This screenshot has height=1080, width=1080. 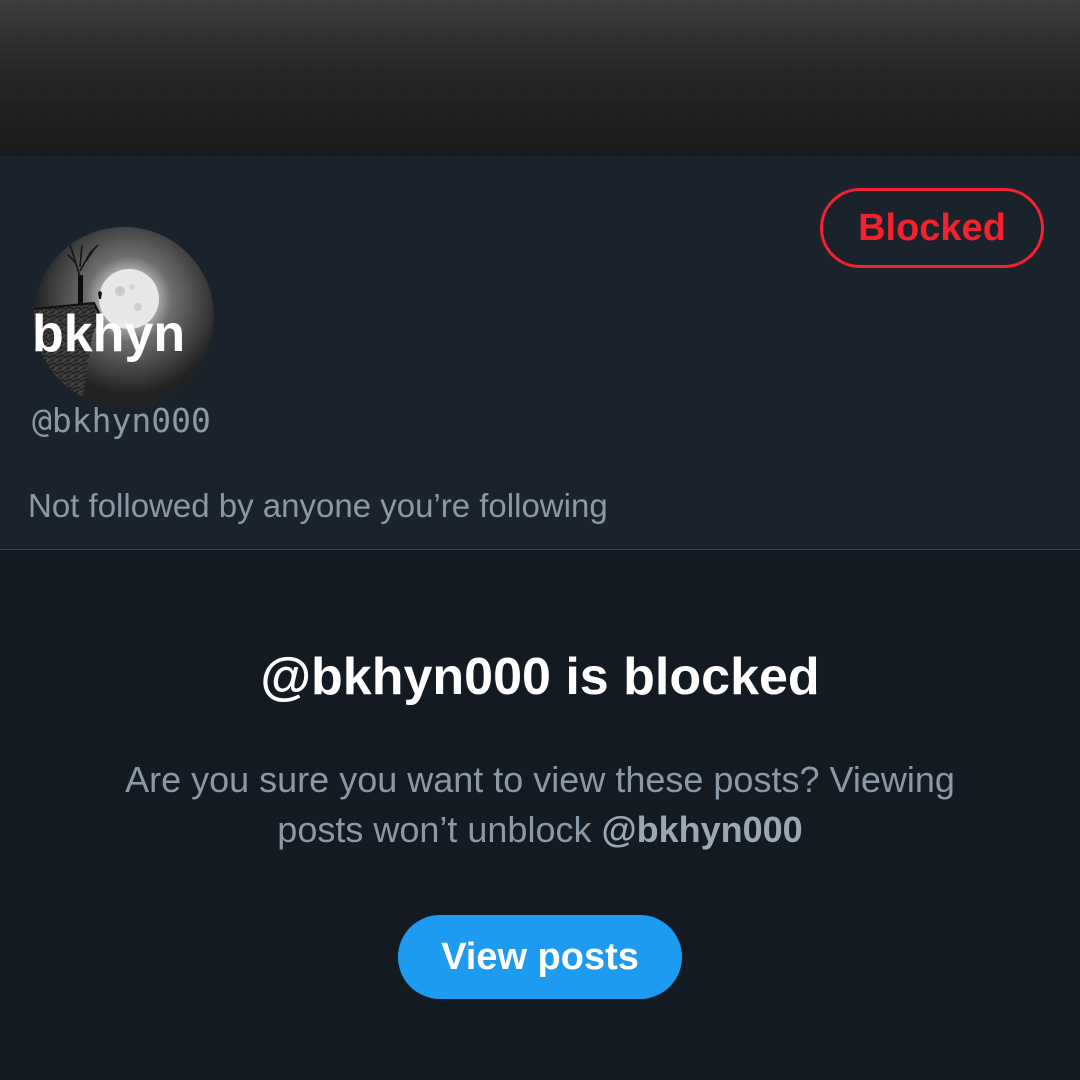 I want to click on profile-banner, so click(x=540, y=78).